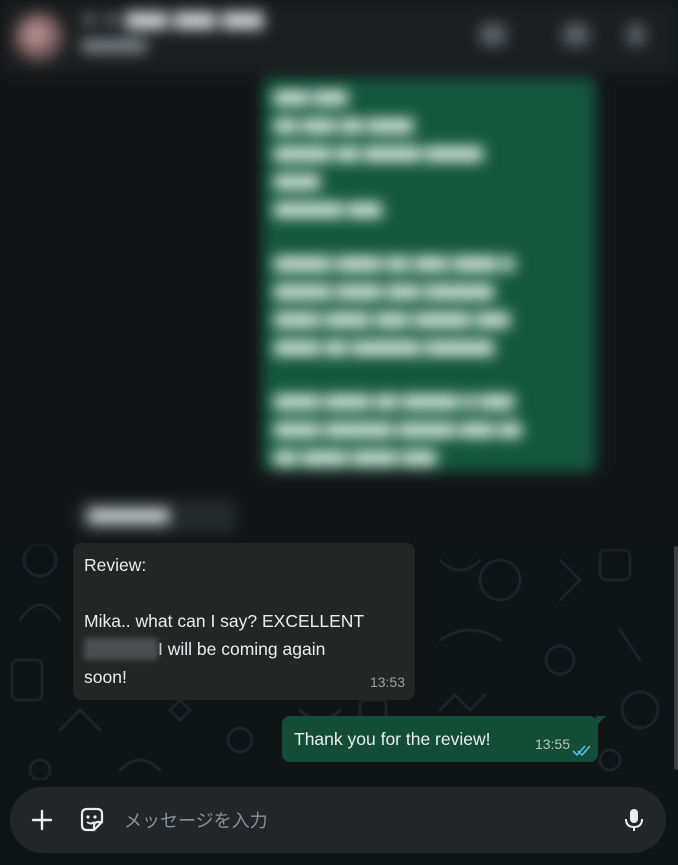 This screenshot has width=678, height=865. Describe the element at coordinates (121, 649) in the screenshot. I see `redacted-text` at that location.